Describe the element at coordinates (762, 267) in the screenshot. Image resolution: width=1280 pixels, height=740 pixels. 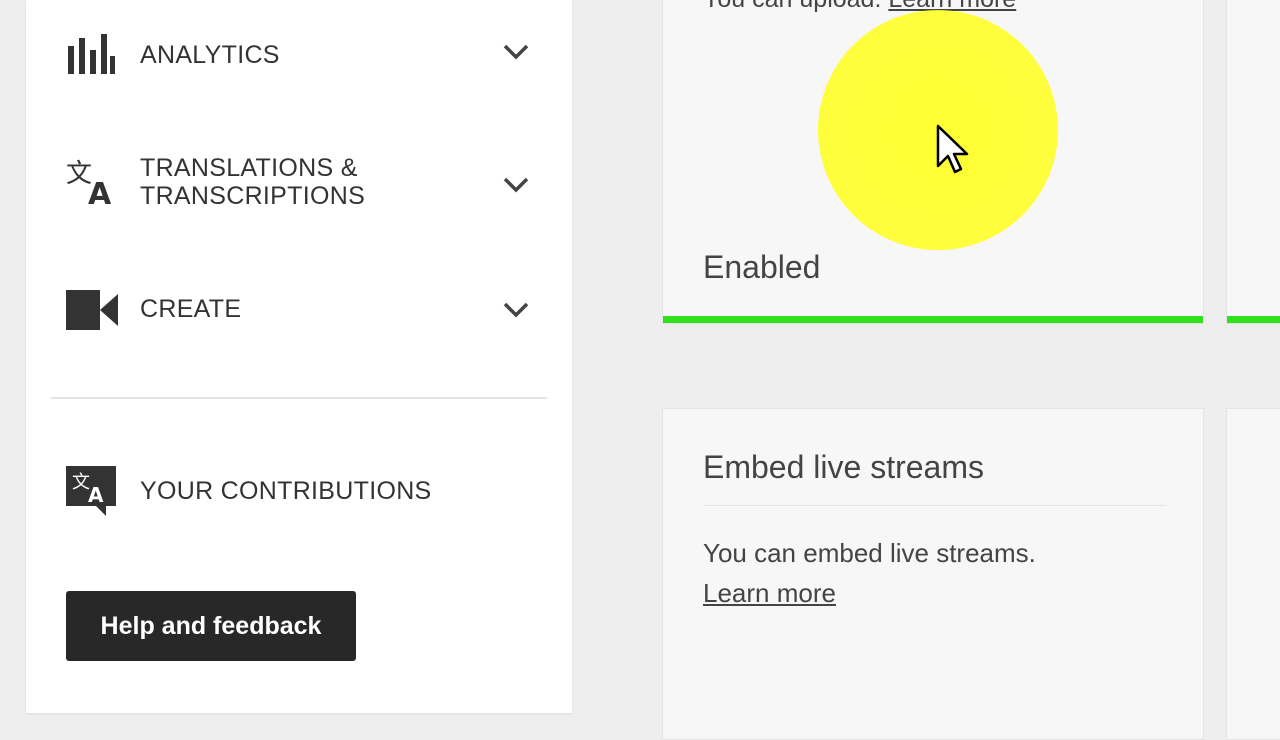
I see `status-label: Enabled` at that location.